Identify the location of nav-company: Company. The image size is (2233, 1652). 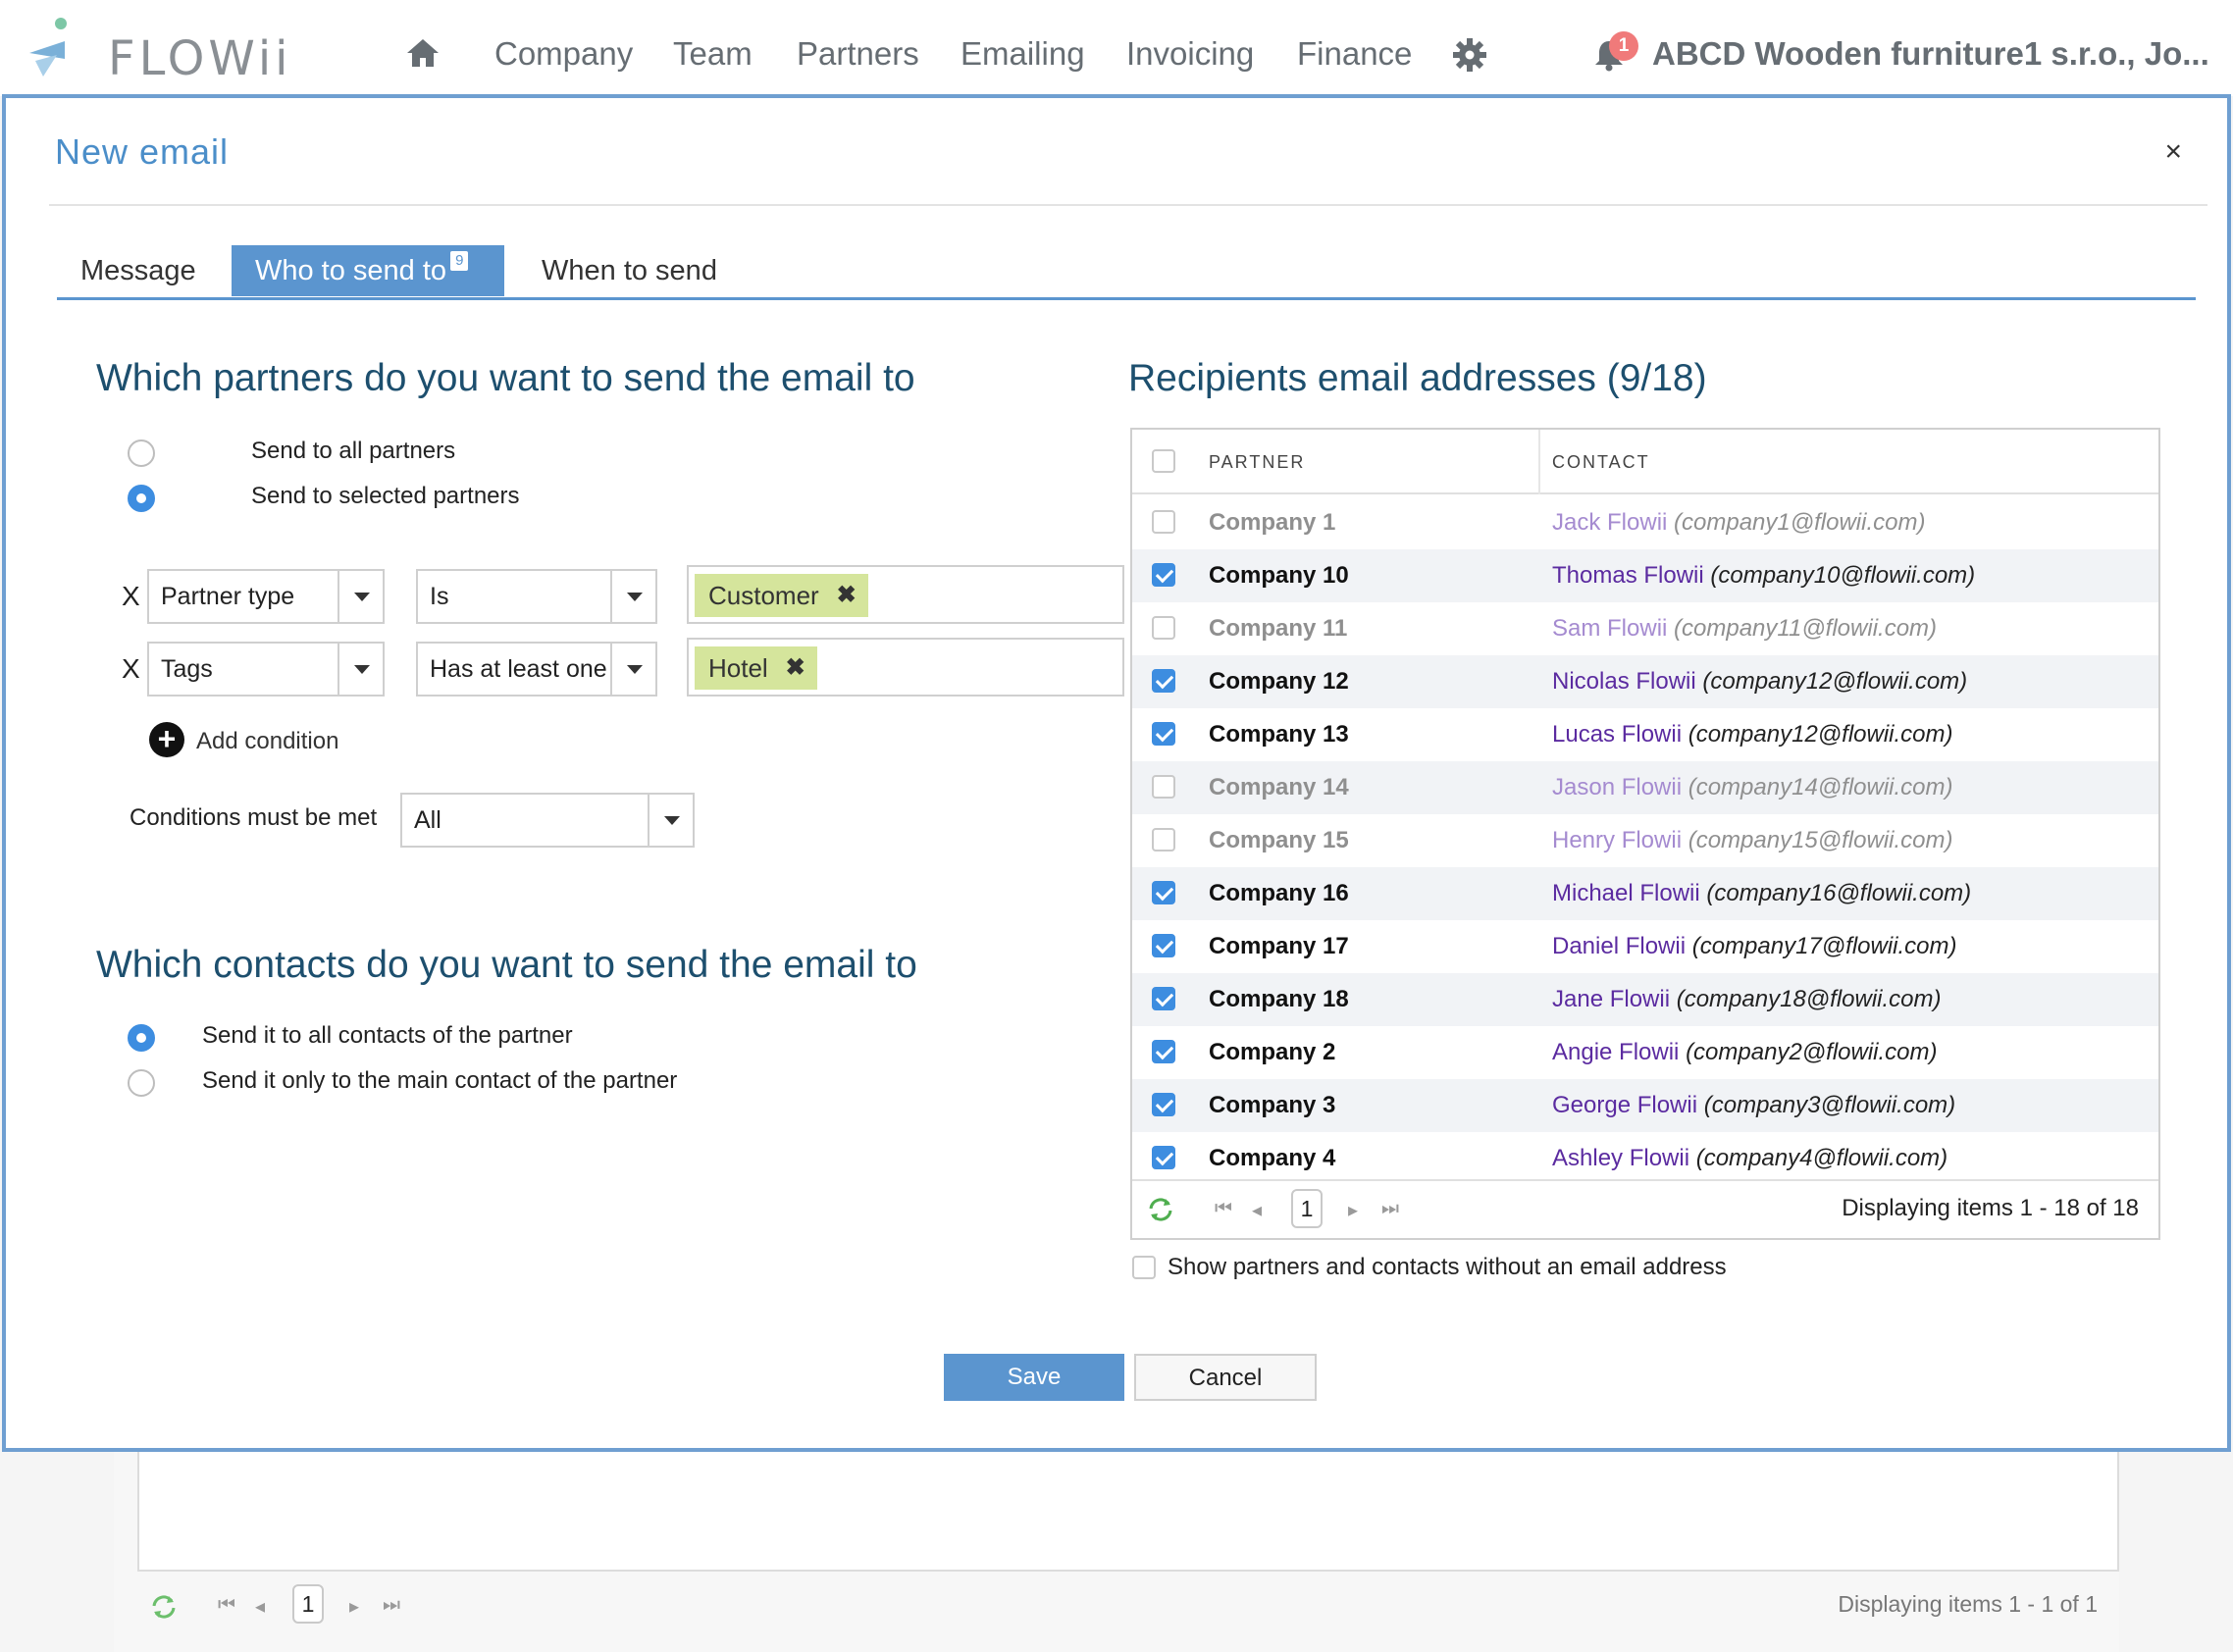
(563, 54).